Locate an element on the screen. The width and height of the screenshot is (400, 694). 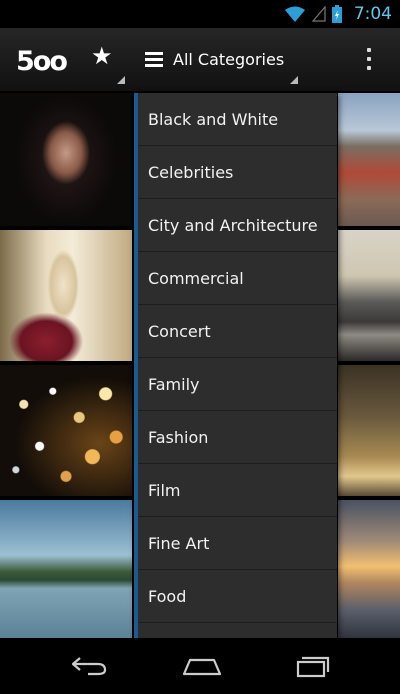
category-item: Concert is located at coordinates (237, 331).